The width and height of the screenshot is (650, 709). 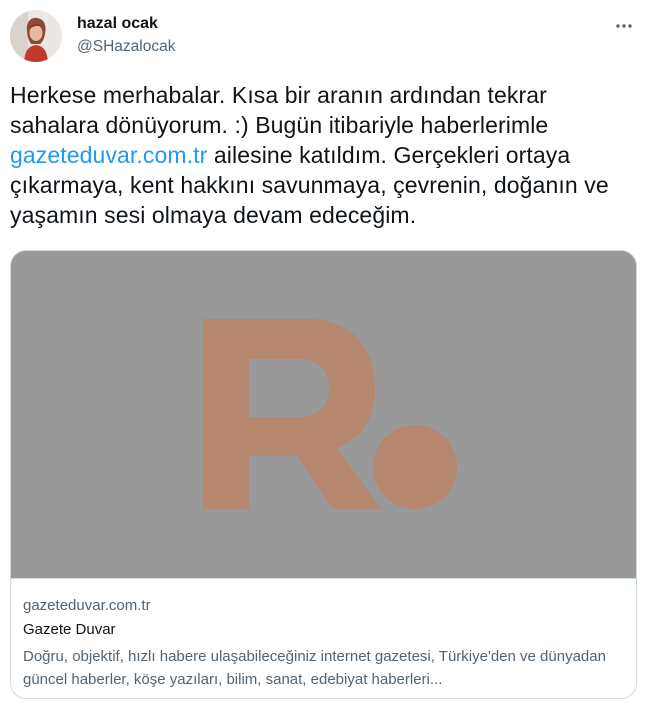 I want to click on card-domain: gazeteduvar.com.tr, so click(x=87, y=605).